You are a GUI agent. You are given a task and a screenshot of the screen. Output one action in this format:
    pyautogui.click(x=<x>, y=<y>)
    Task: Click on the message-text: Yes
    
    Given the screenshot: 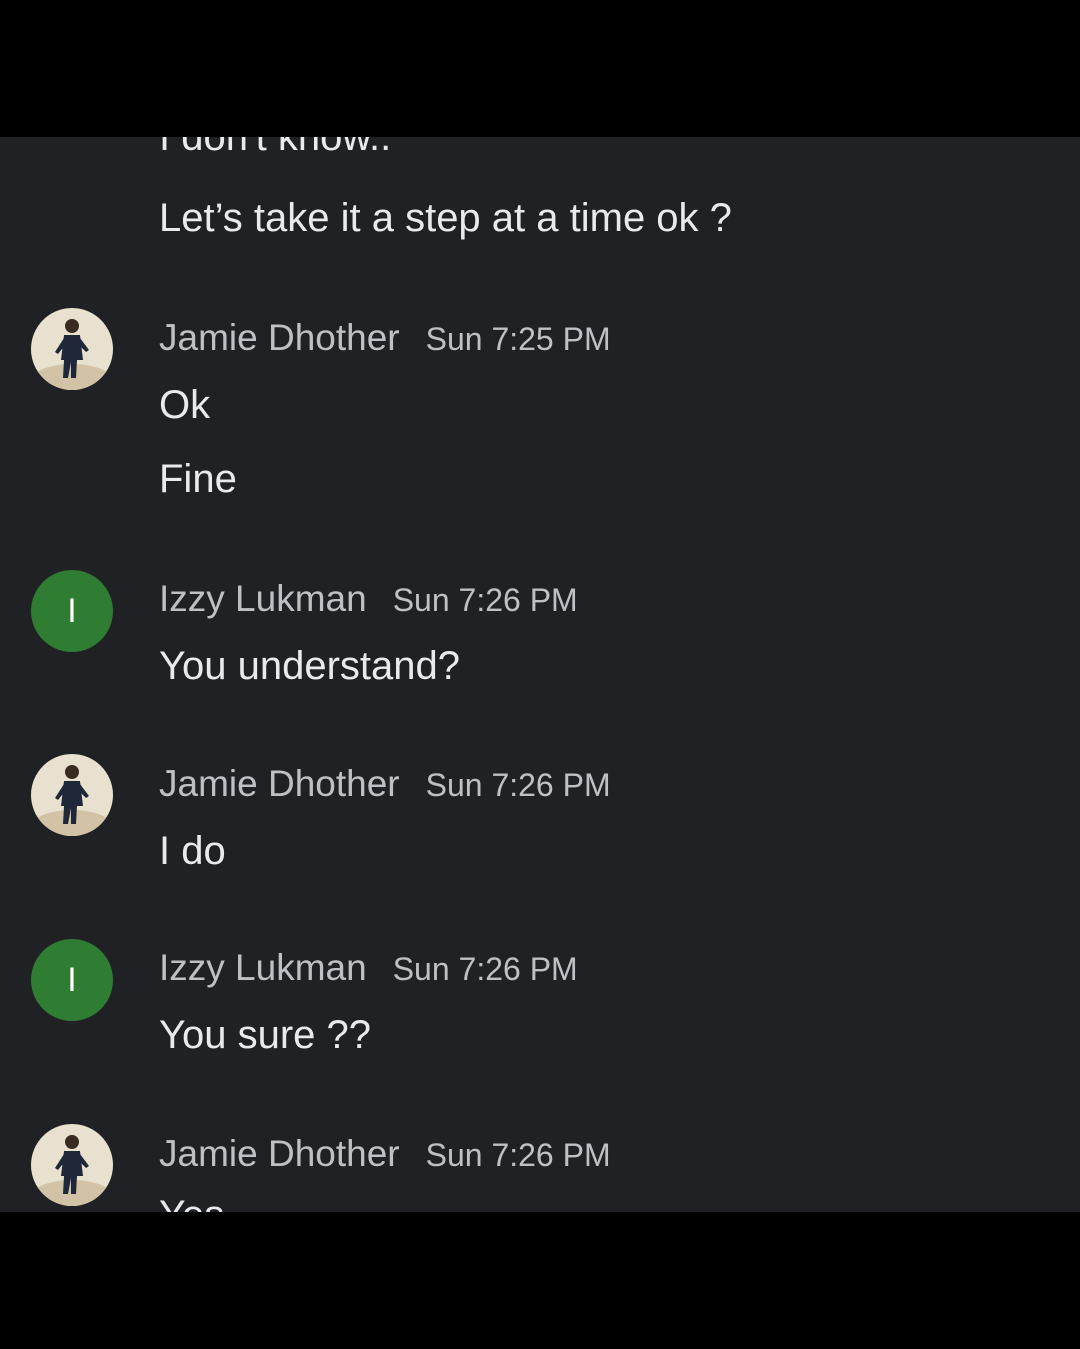 What is the action you would take?
    pyautogui.click(x=191, y=1201)
    